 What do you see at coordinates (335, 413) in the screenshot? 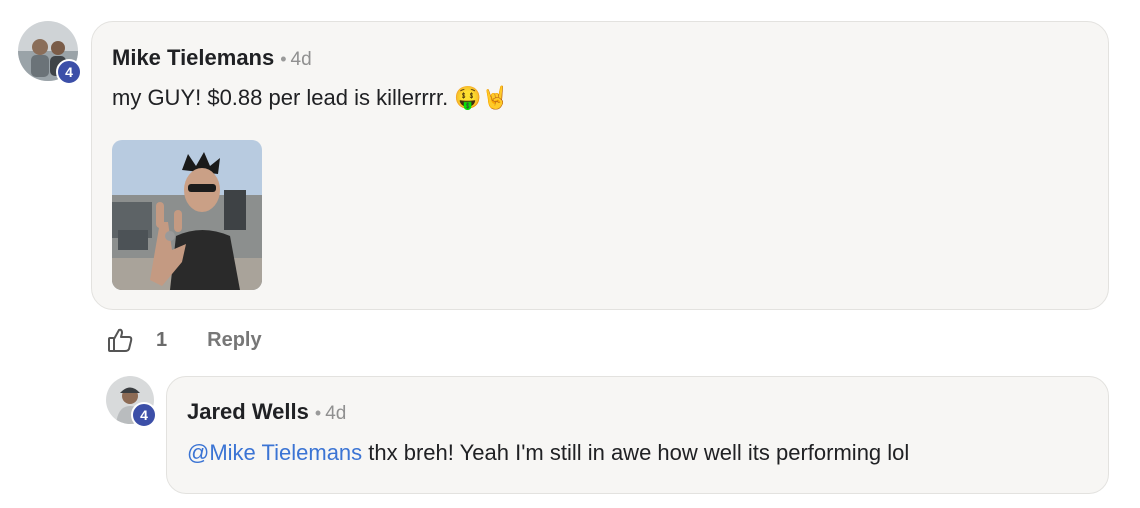
I see `reply-time: 4d` at bounding box center [335, 413].